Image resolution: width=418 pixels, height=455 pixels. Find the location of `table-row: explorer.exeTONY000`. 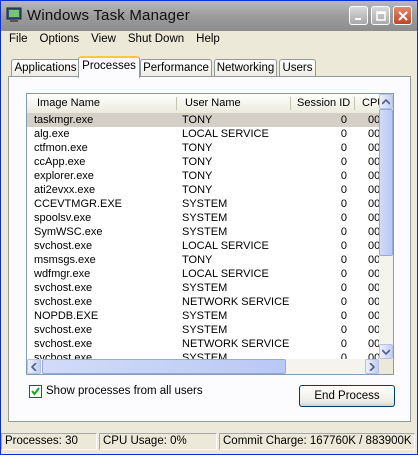

table-row: explorer.exeTONY000 is located at coordinates (203, 176).